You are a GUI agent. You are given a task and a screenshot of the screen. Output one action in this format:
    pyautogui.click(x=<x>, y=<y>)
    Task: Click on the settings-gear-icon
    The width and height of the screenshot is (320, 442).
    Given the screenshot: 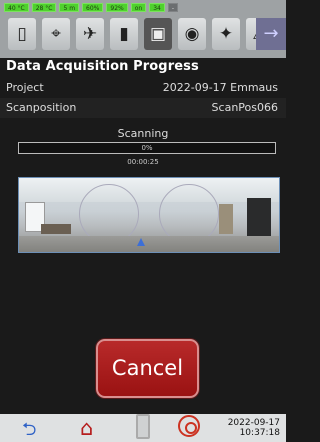 What is the action you would take?
    pyautogui.click(x=189, y=426)
    